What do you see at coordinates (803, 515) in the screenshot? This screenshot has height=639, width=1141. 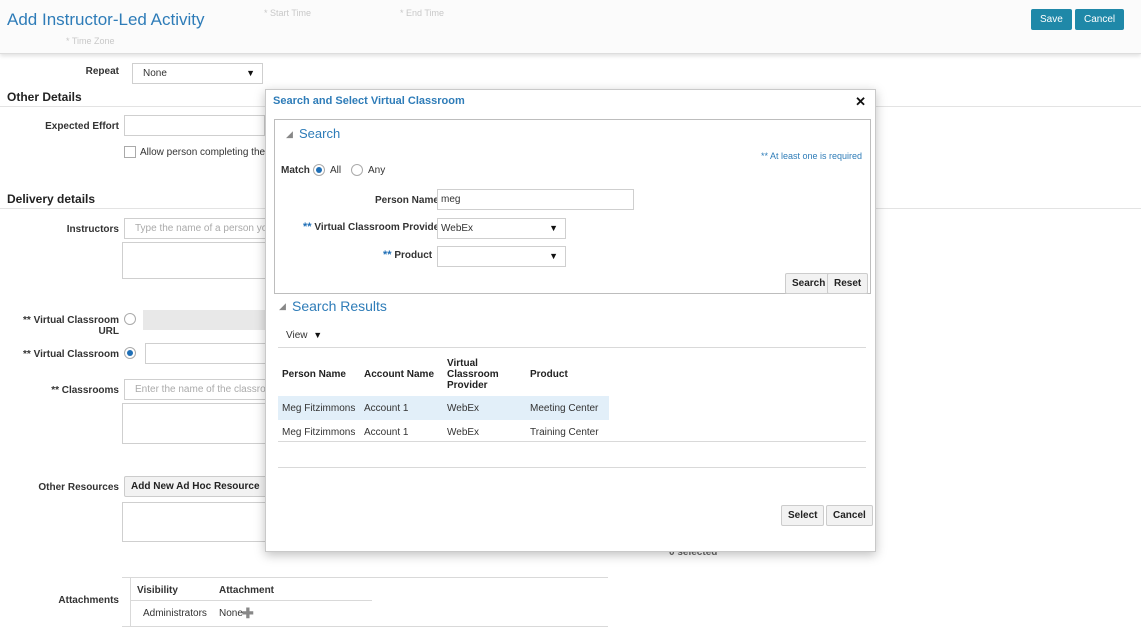 I see `select-button: Select` at bounding box center [803, 515].